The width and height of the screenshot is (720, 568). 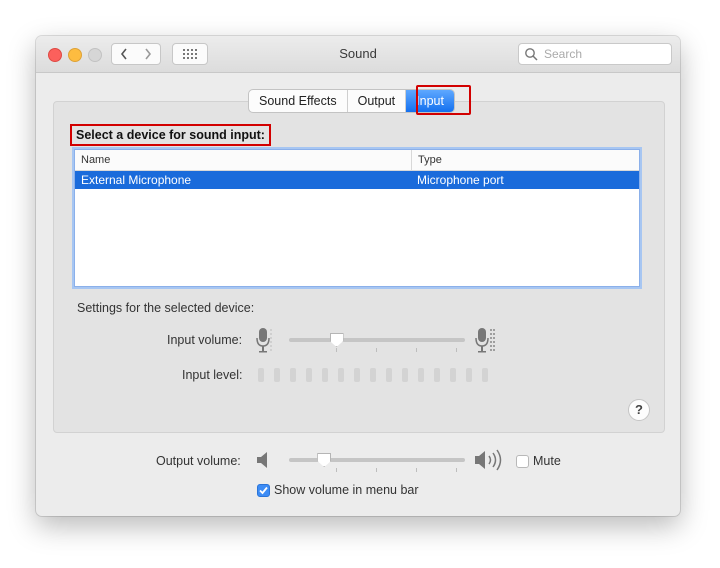 What do you see at coordinates (166, 308) in the screenshot?
I see `settings-label: Settings for the selected device:` at bounding box center [166, 308].